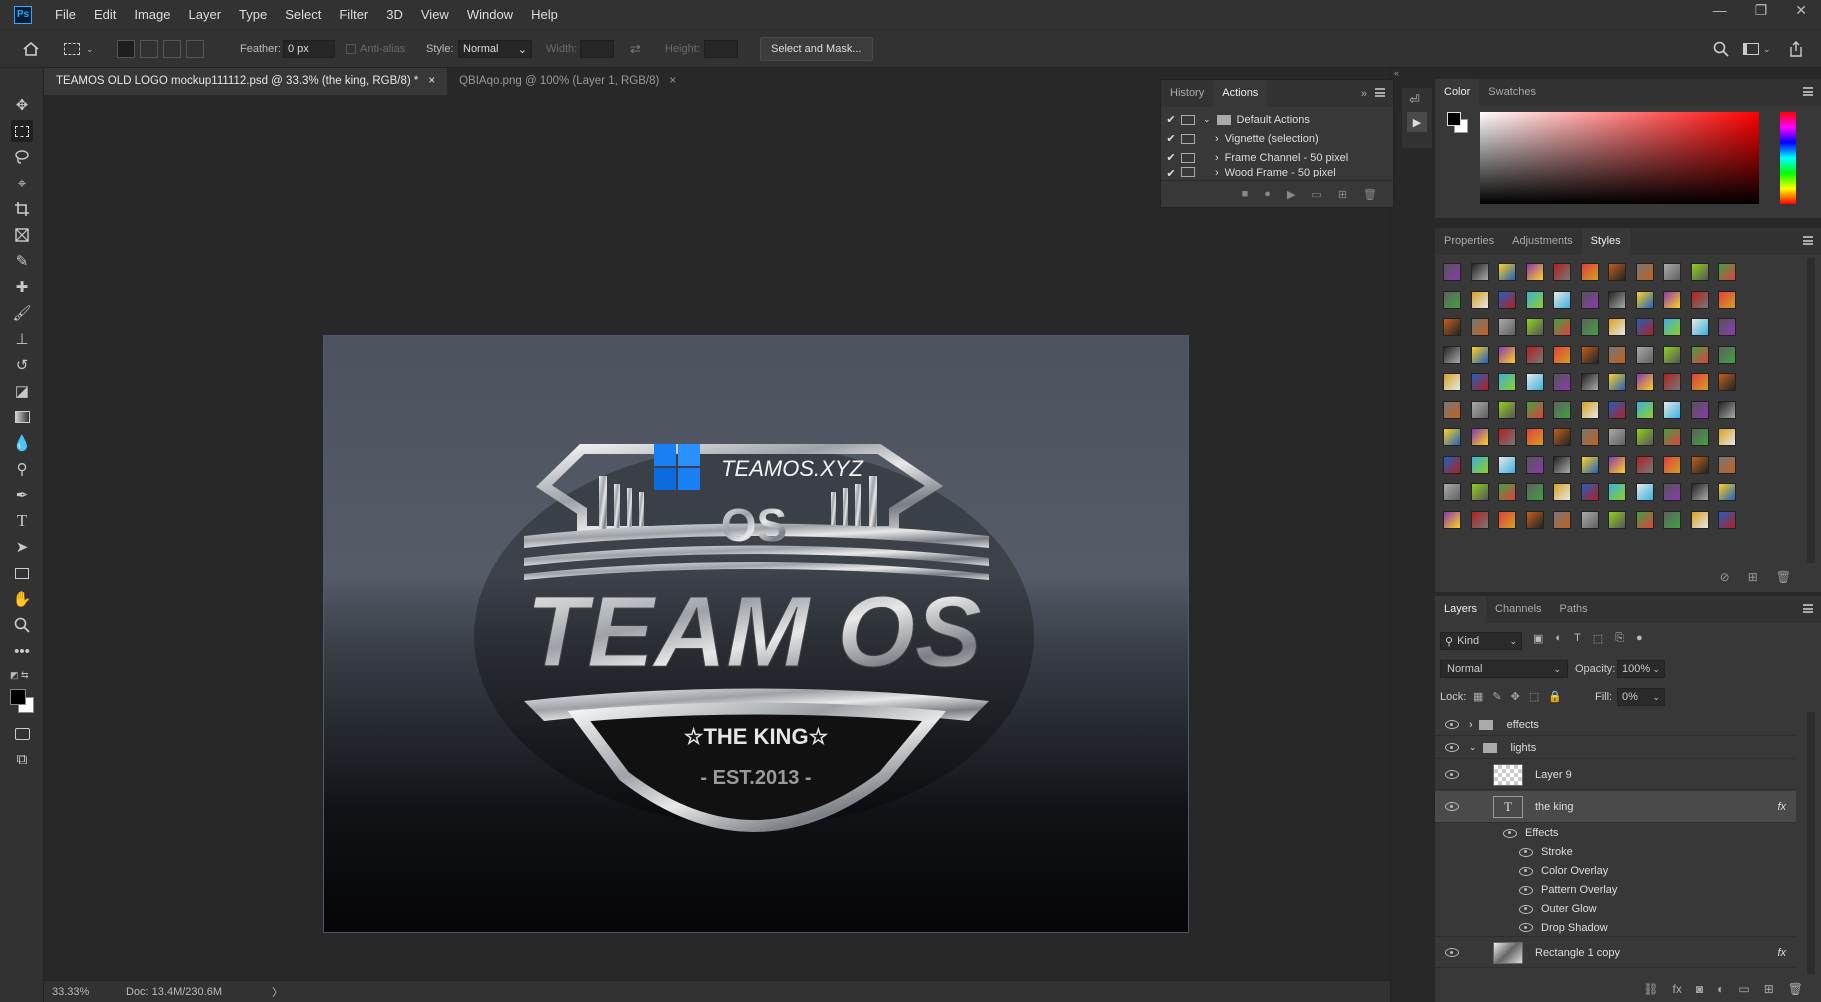  Describe the element at coordinates (1504, 669) in the screenshot. I see `blend-mode-select: Normal ⌄` at that location.